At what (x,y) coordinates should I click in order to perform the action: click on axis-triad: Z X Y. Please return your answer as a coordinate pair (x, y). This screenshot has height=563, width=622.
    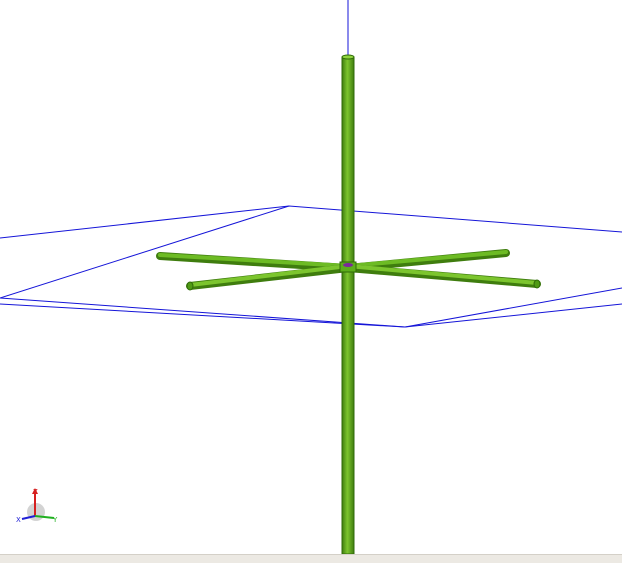
    Looking at the image, I should click on (37, 506).